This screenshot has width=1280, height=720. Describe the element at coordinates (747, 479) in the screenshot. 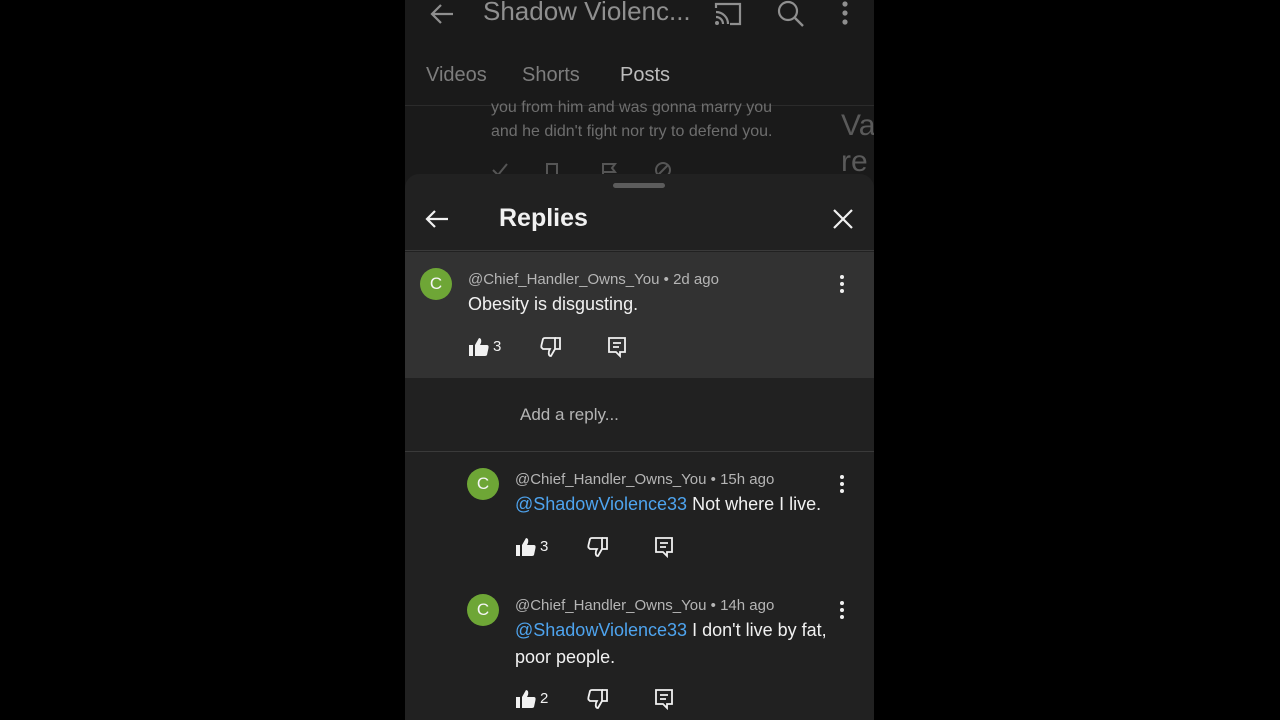

I see `comment-time: 15h ago` at that location.